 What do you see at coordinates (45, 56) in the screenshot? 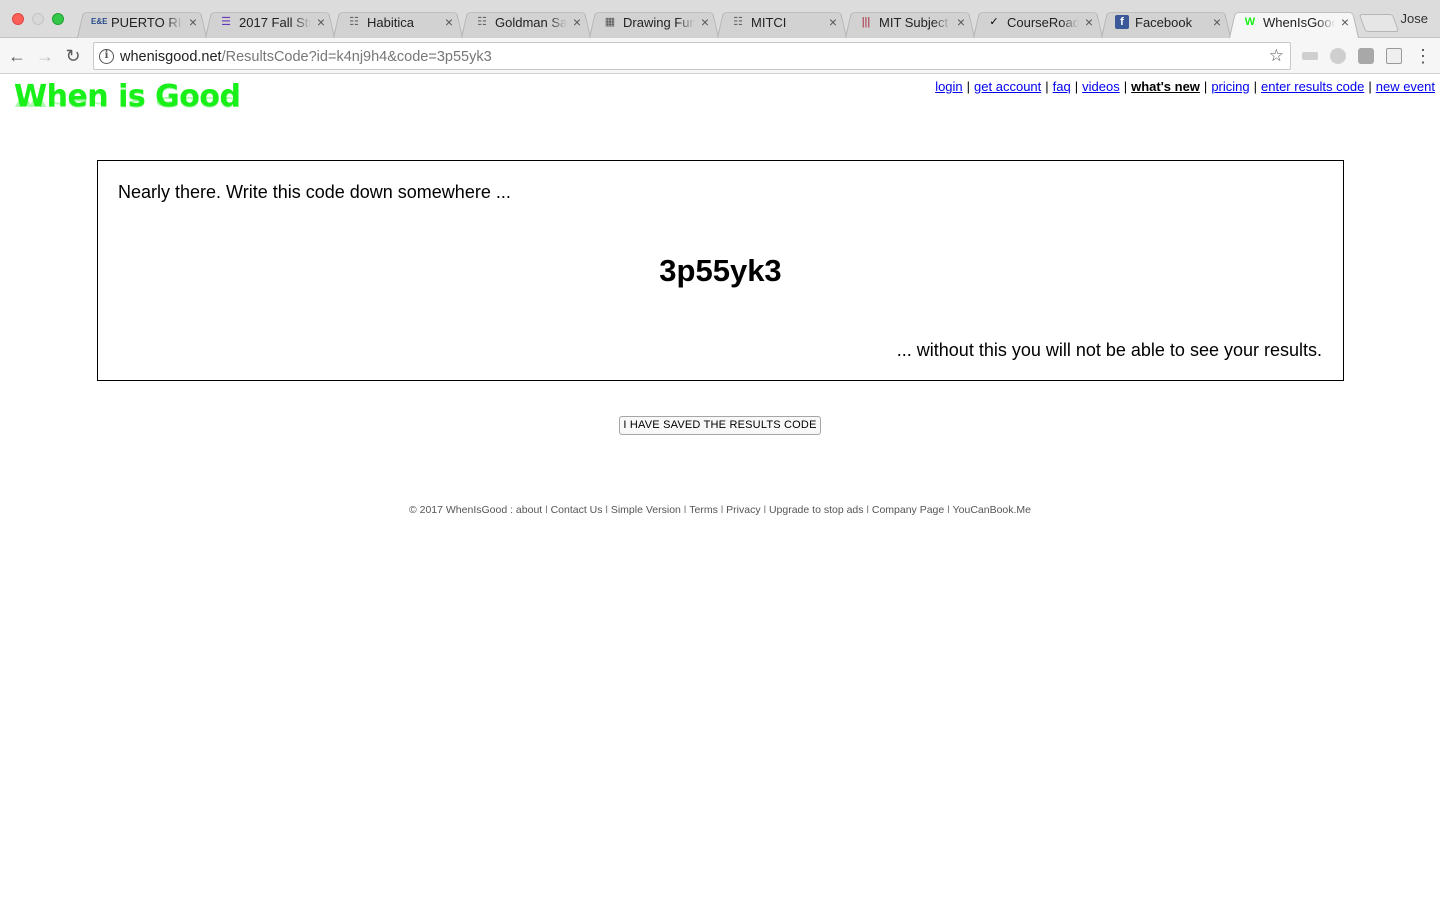
I see `forward-arrow-icon: →` at bounding box center [45, 56].